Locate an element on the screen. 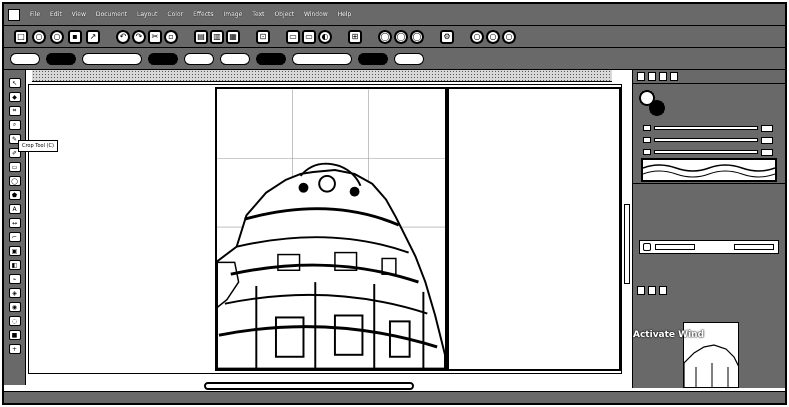 This screenshot has height=407, width=789. docker-tab-hints is located at coordinates (674, 76).